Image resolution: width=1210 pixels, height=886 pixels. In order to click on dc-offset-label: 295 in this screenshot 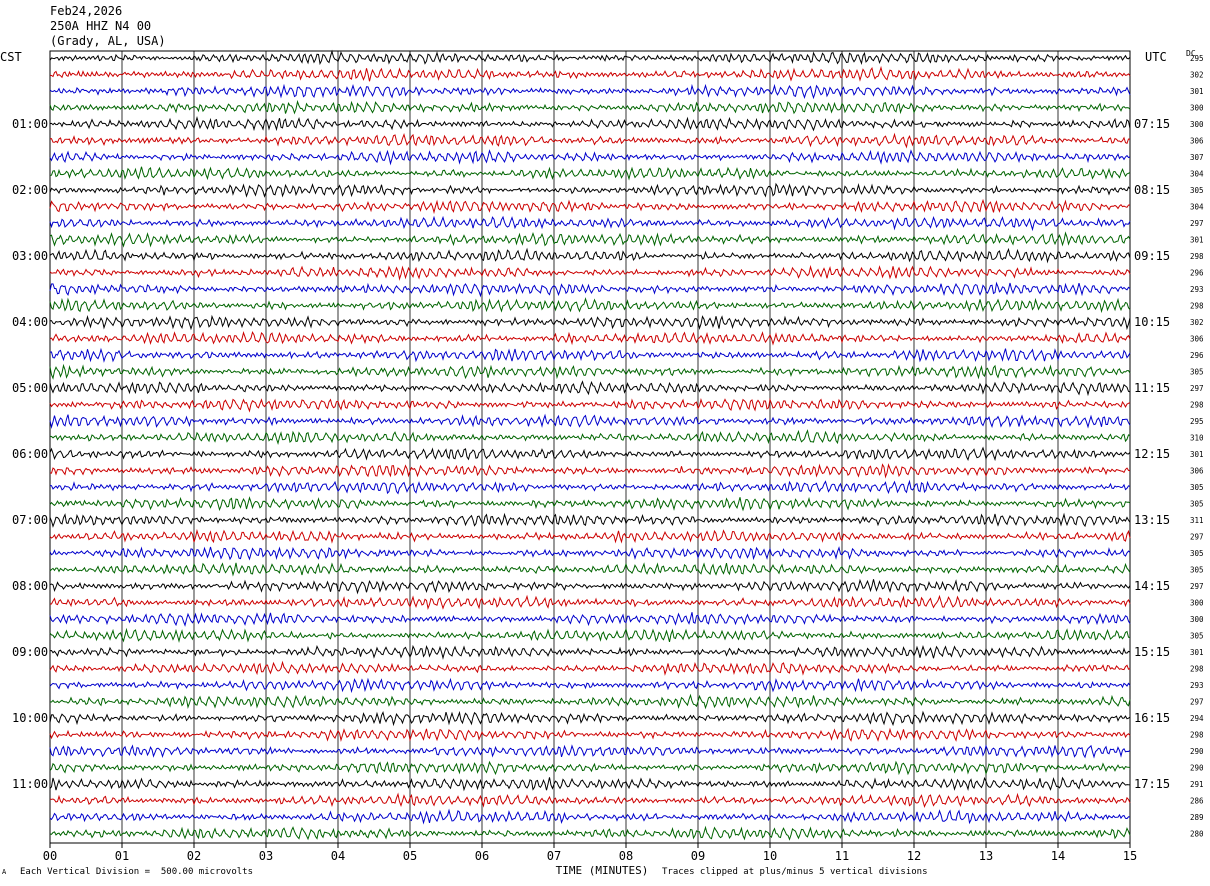, I will do `click(1197, 58)`.